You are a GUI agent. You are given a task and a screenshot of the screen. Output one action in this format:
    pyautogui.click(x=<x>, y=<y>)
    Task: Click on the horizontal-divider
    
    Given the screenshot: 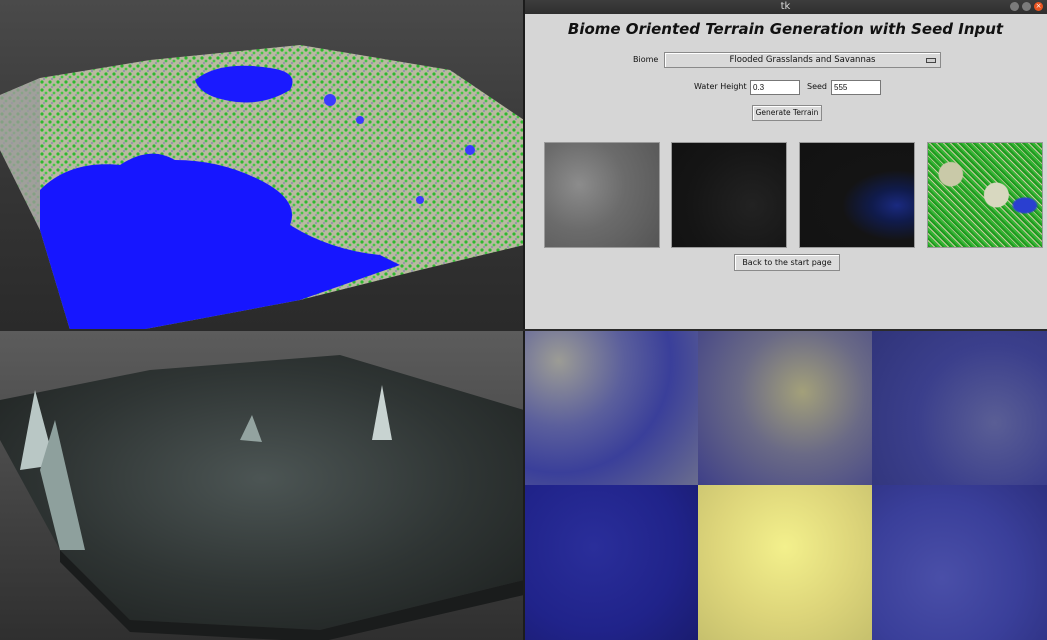 What is the action you would take?
    pyautogui.click(x=523, y=330)
    